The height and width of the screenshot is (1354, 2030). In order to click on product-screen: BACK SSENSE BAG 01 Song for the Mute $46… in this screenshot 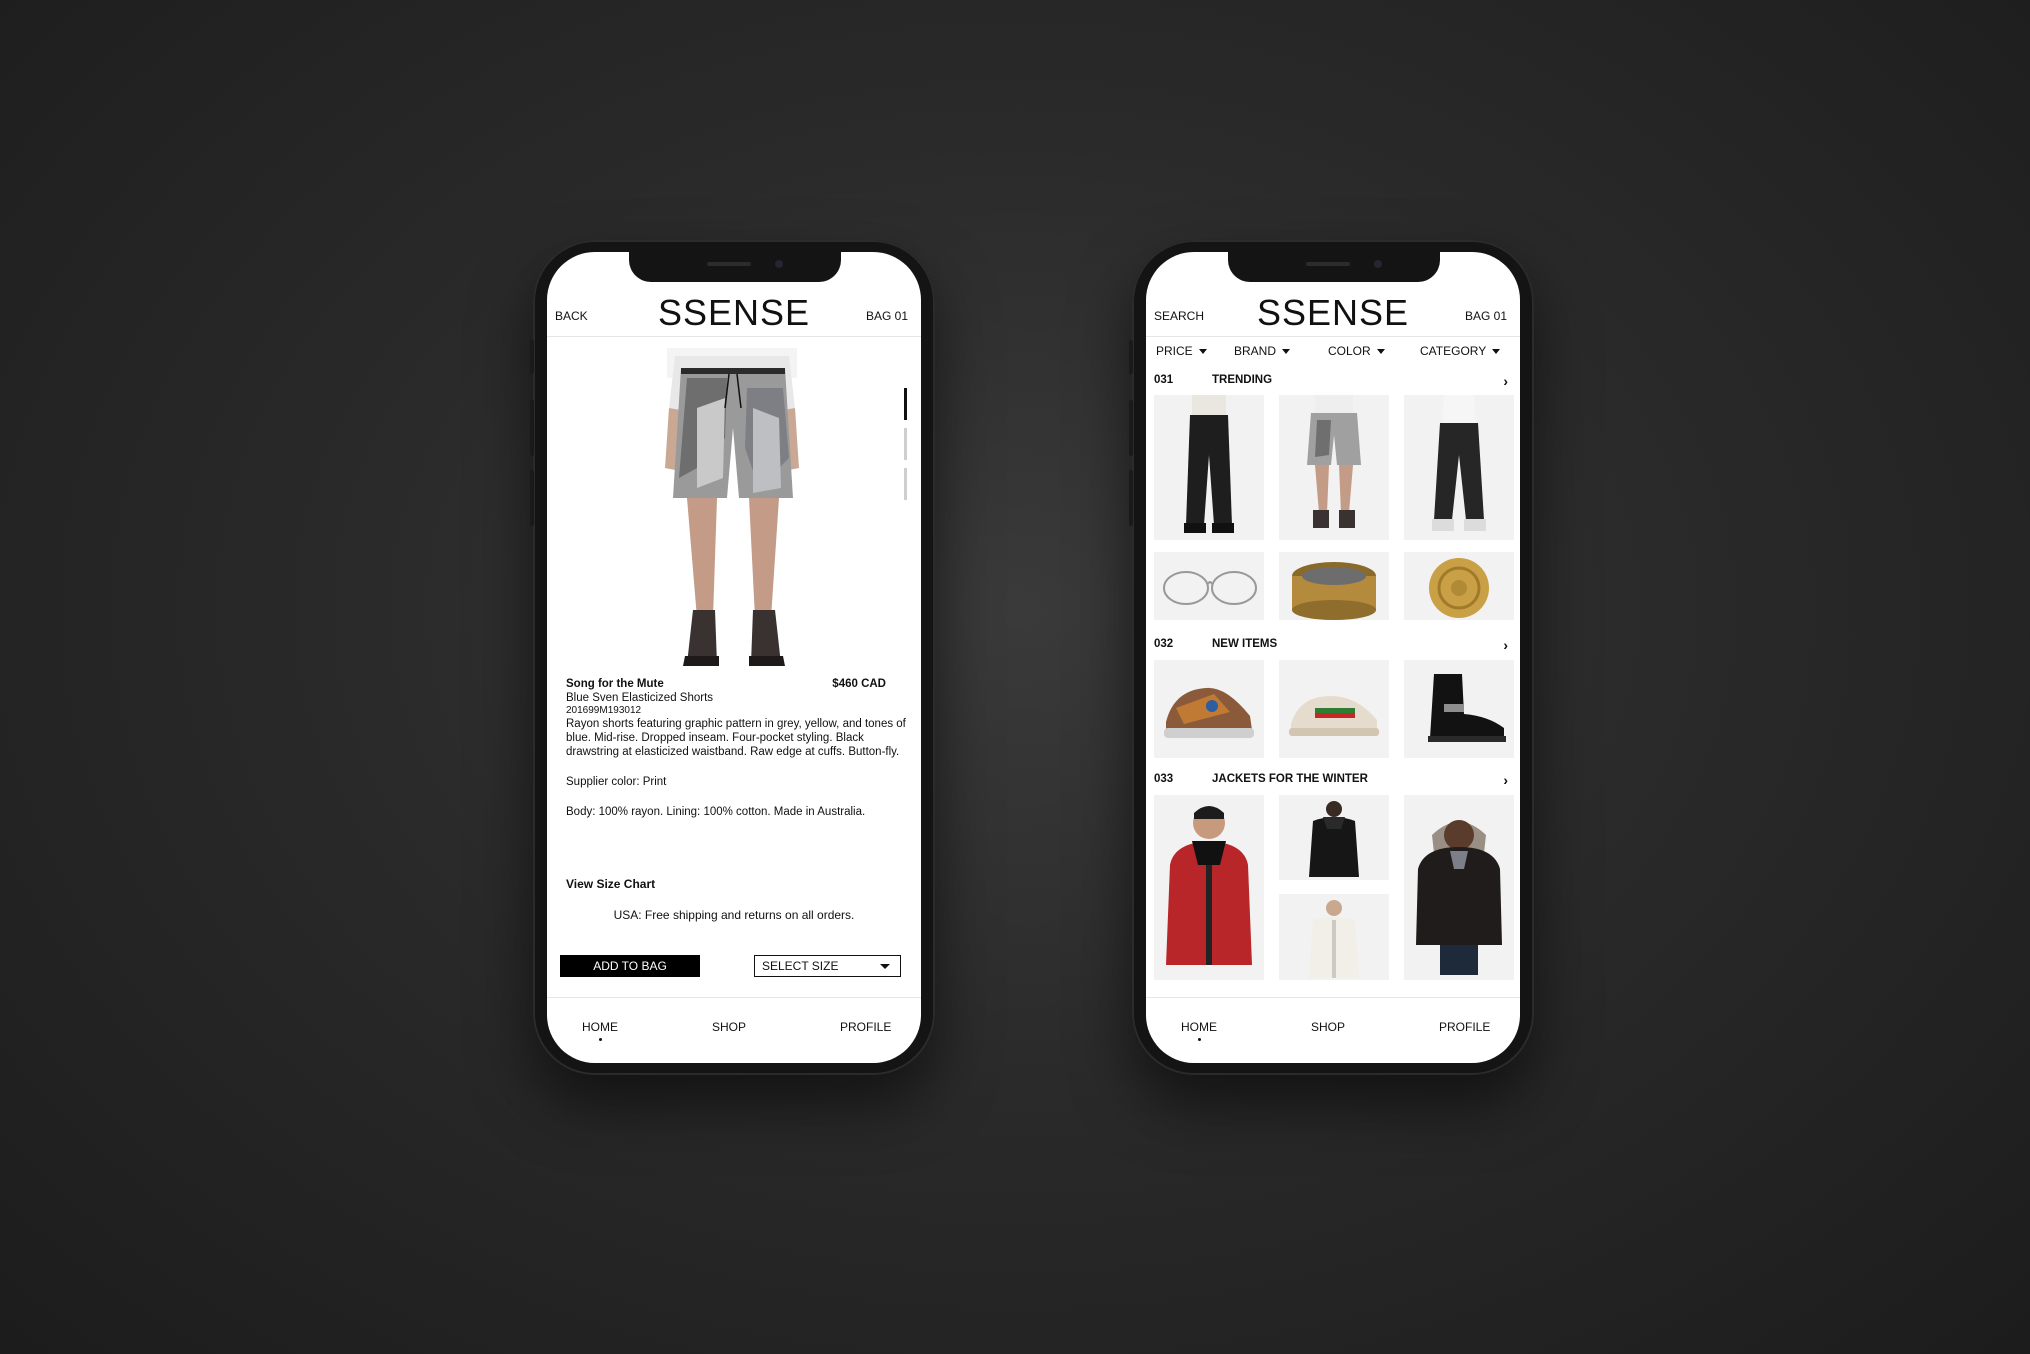, I will do `click(734, 657)`.